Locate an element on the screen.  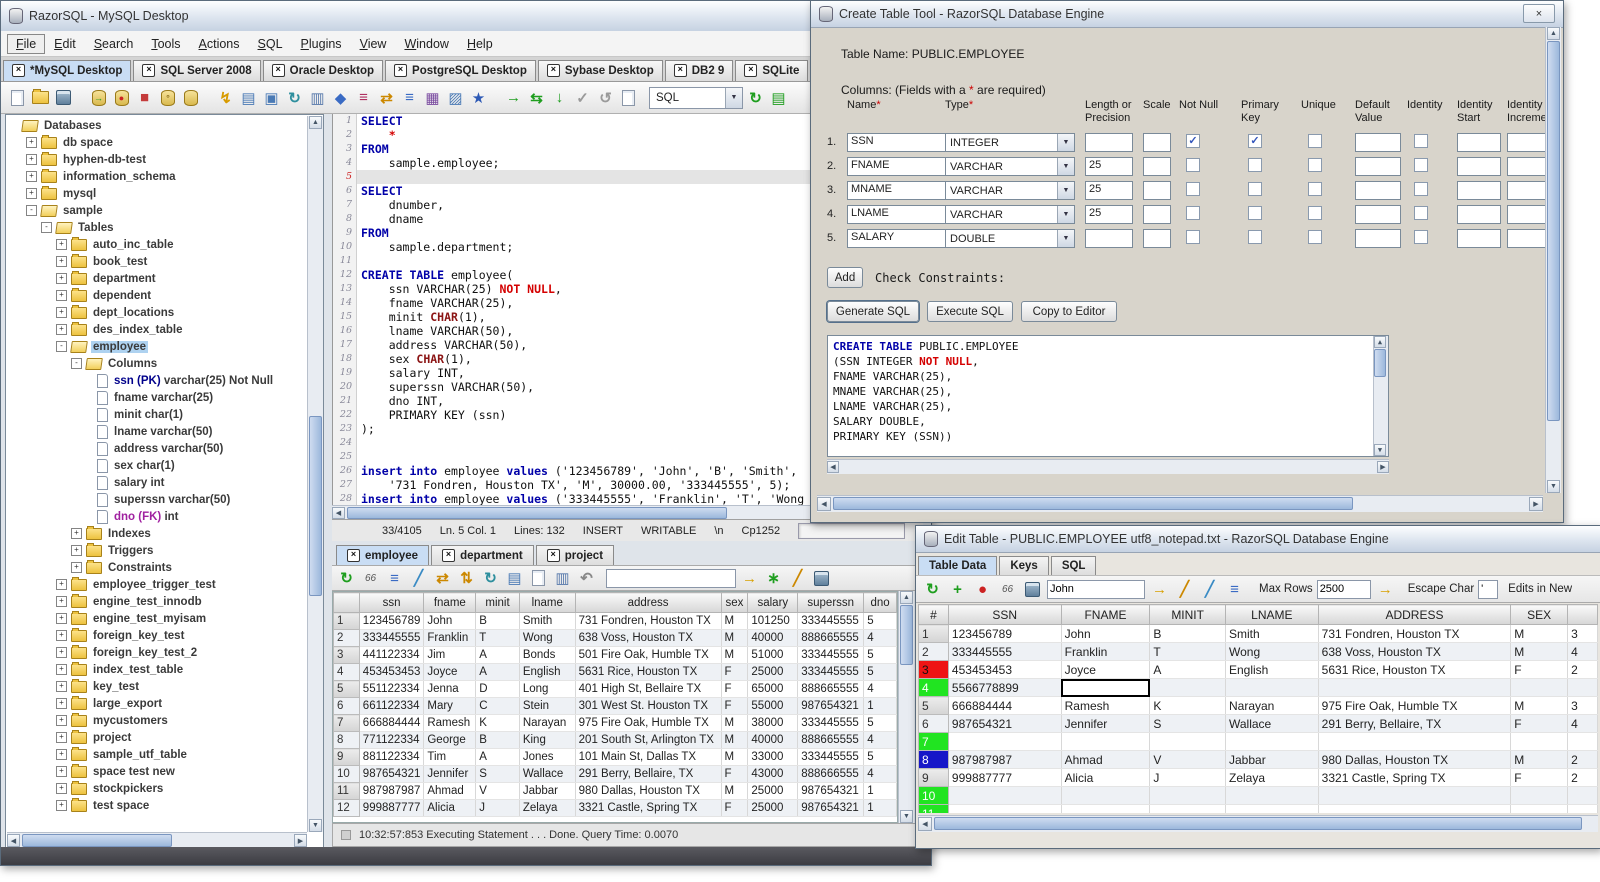
tree-item-des-index-table: + des_index_table is located at coordinates (157, 329).